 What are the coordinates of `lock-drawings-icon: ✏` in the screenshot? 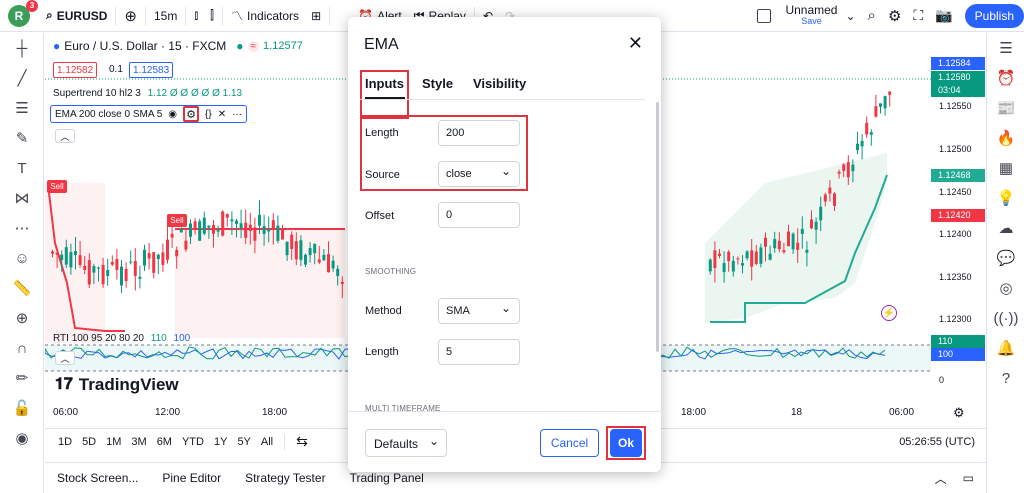 It's located at (22, 378).